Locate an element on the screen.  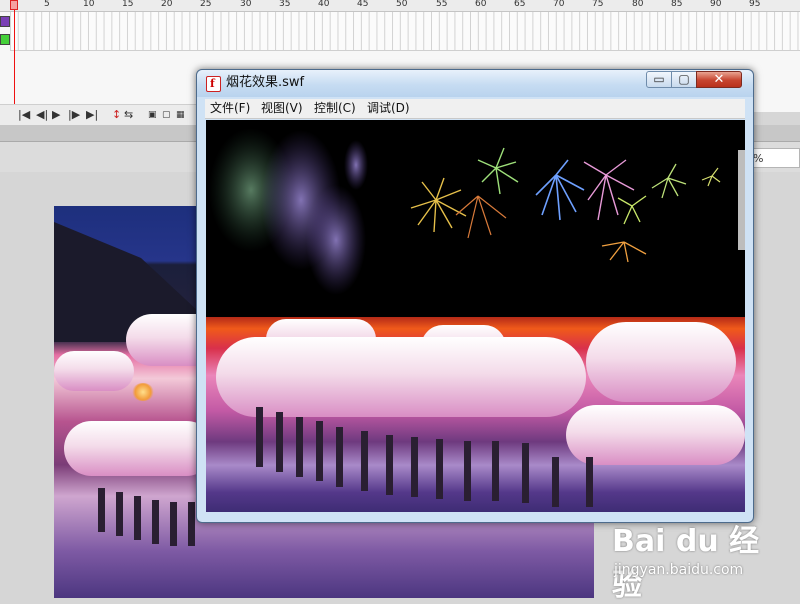
firework-burst-green is located at coordinates (498, 171).